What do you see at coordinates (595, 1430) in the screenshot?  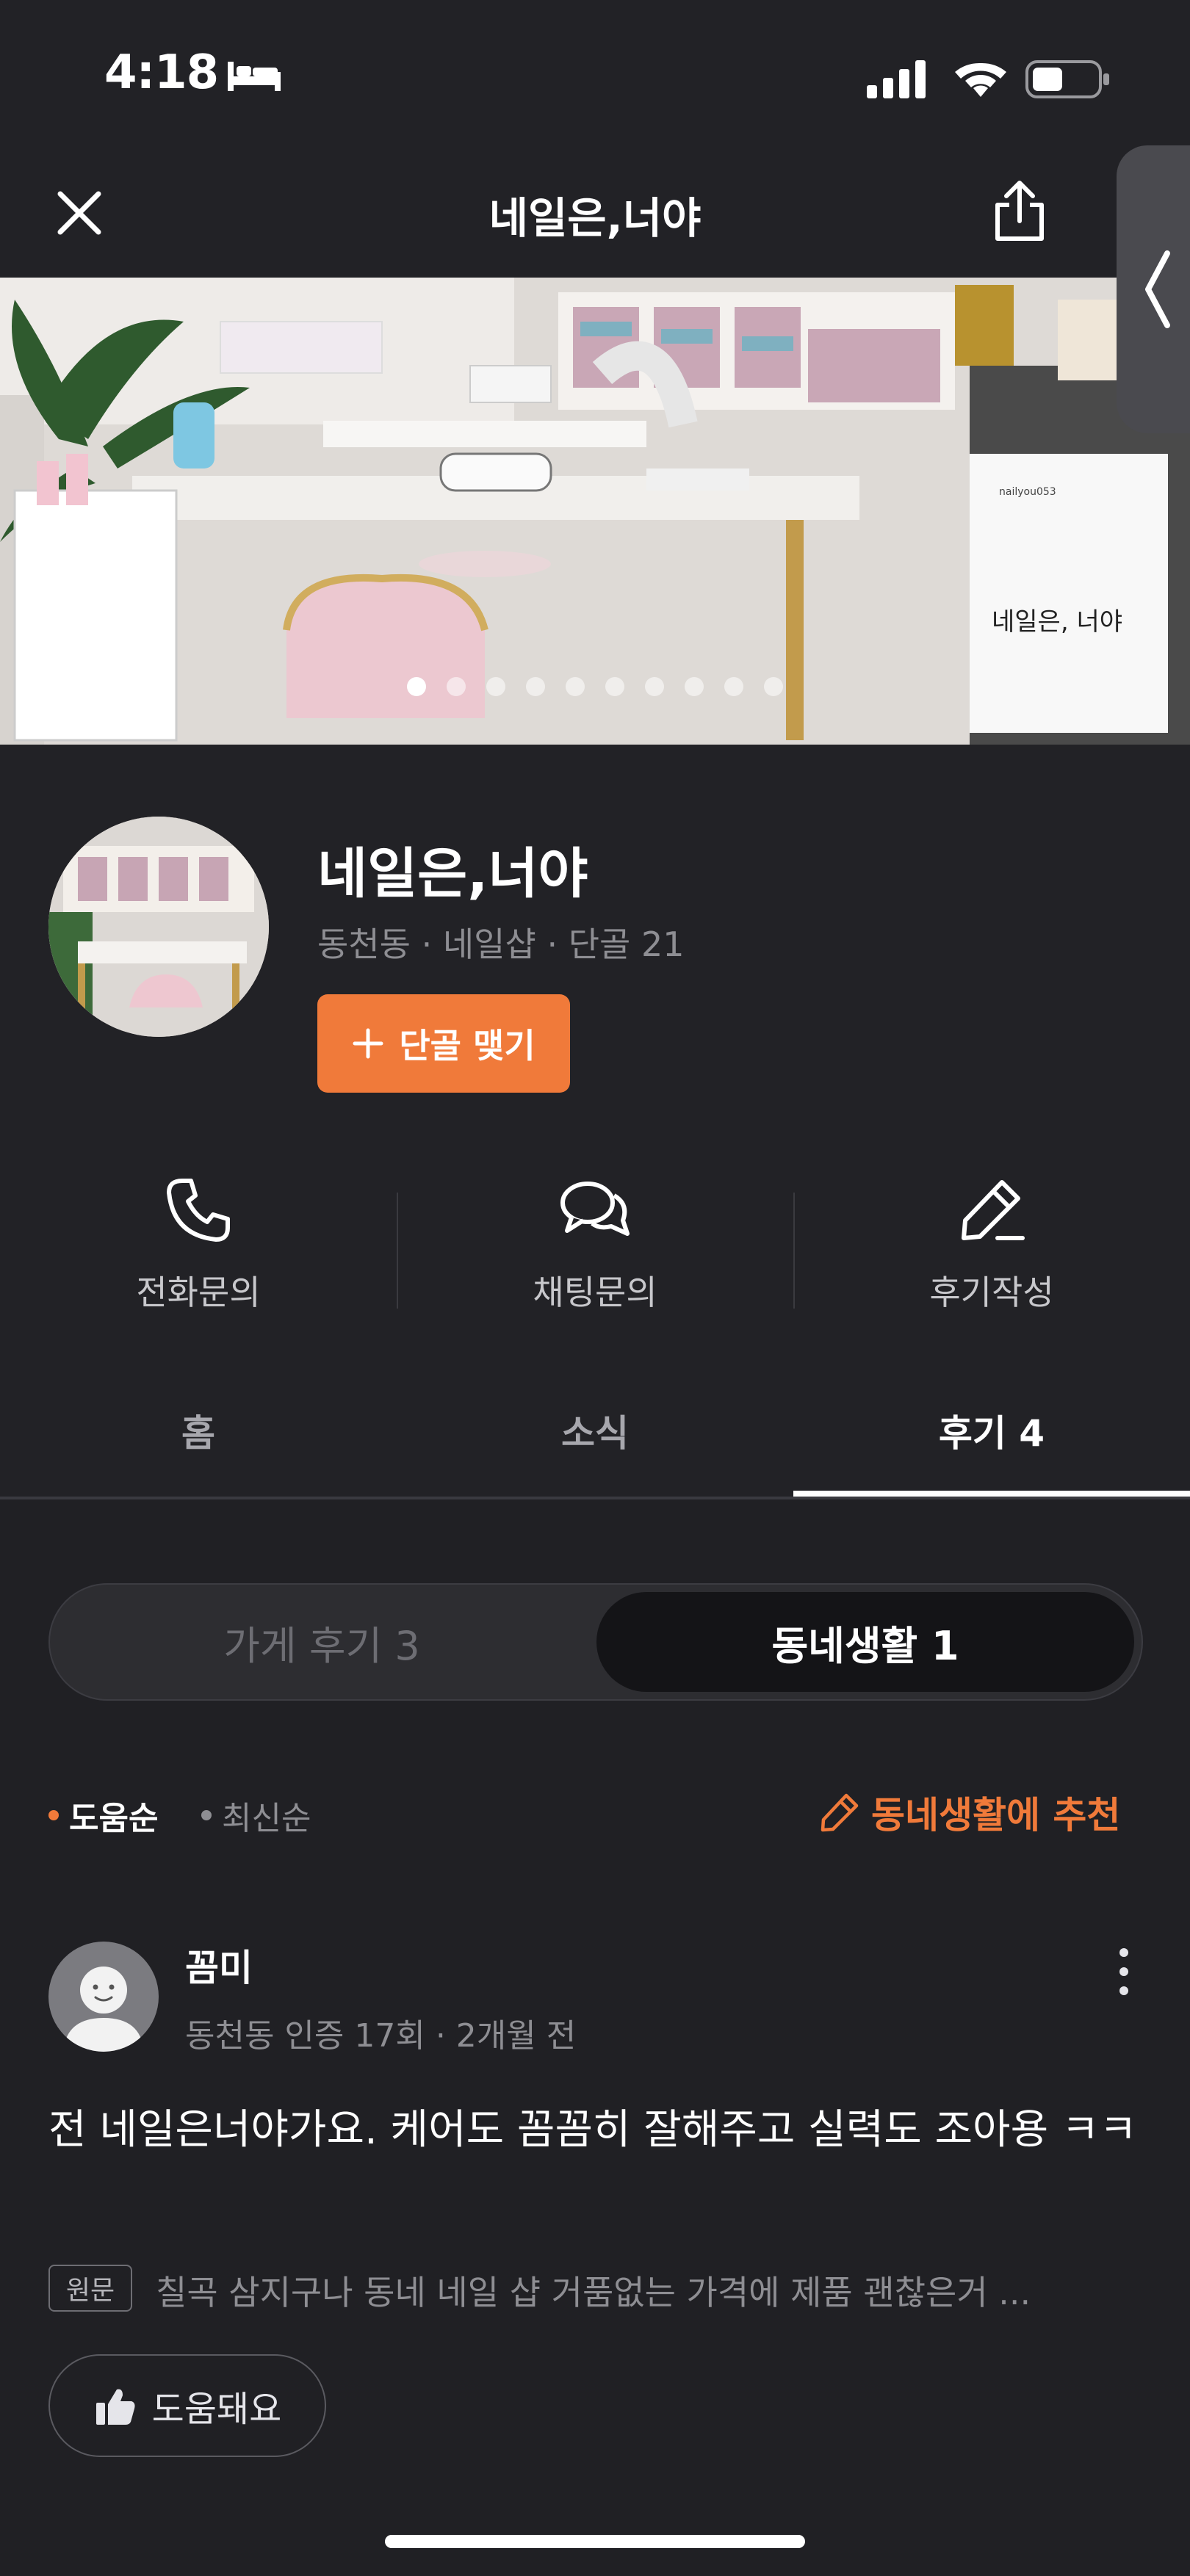 I see `tab-news: 소식` at bounding box center [595, 1430].